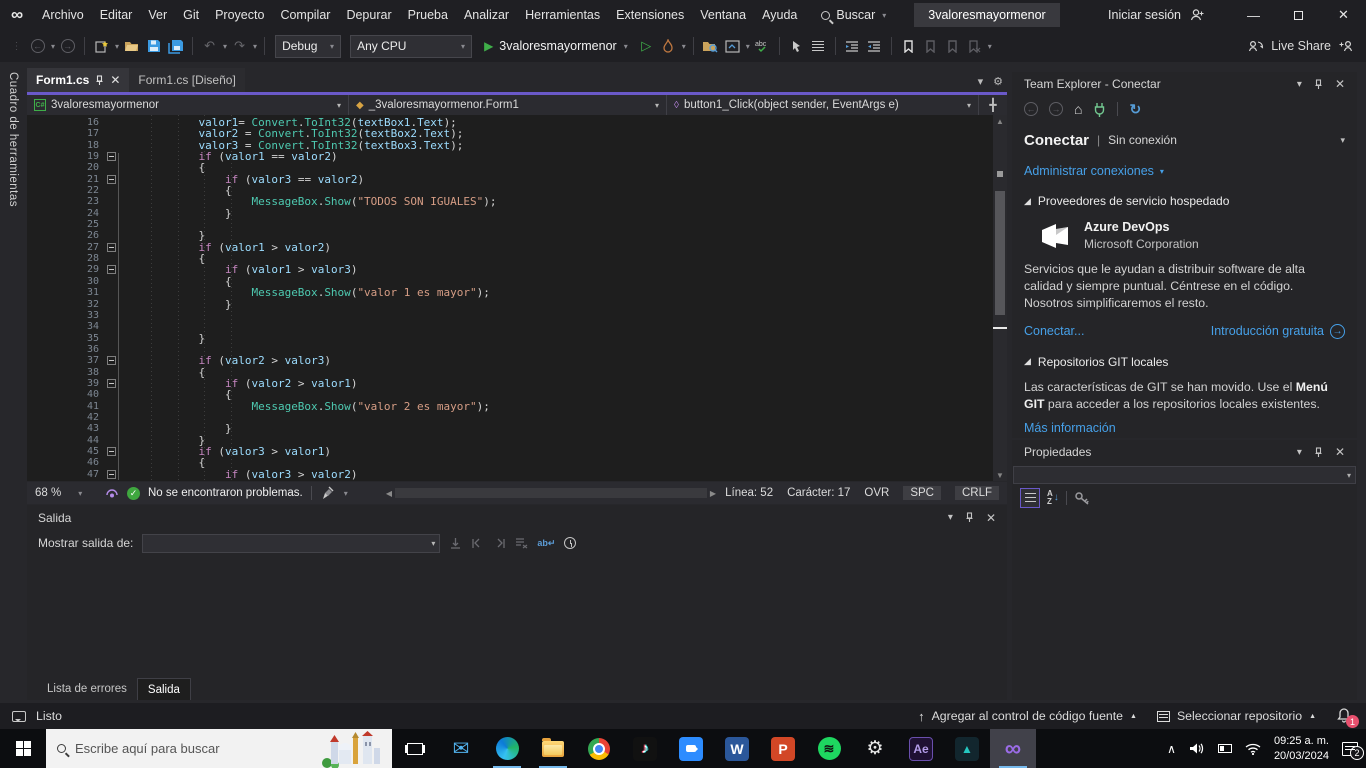 The image size is (1366, 768). I want to click on menu-ver: Ver, so click(157, 15).